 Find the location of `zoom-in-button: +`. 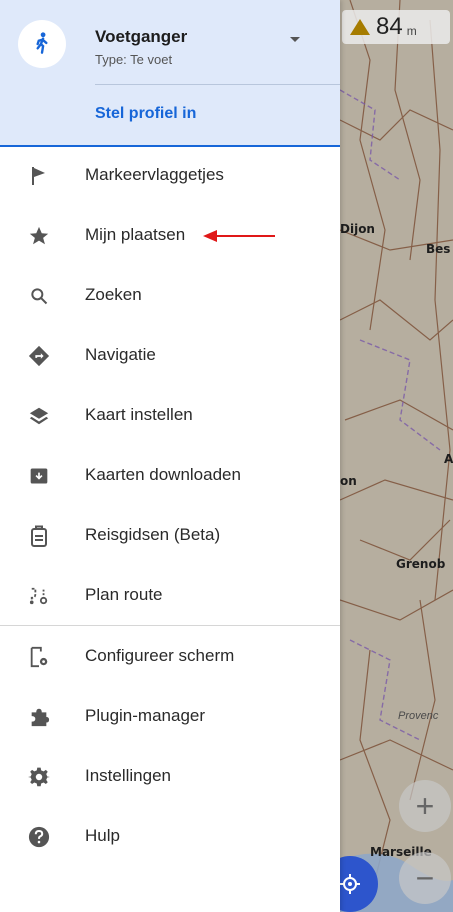

zoom-in-button: + is located at coordinates (425, 806).